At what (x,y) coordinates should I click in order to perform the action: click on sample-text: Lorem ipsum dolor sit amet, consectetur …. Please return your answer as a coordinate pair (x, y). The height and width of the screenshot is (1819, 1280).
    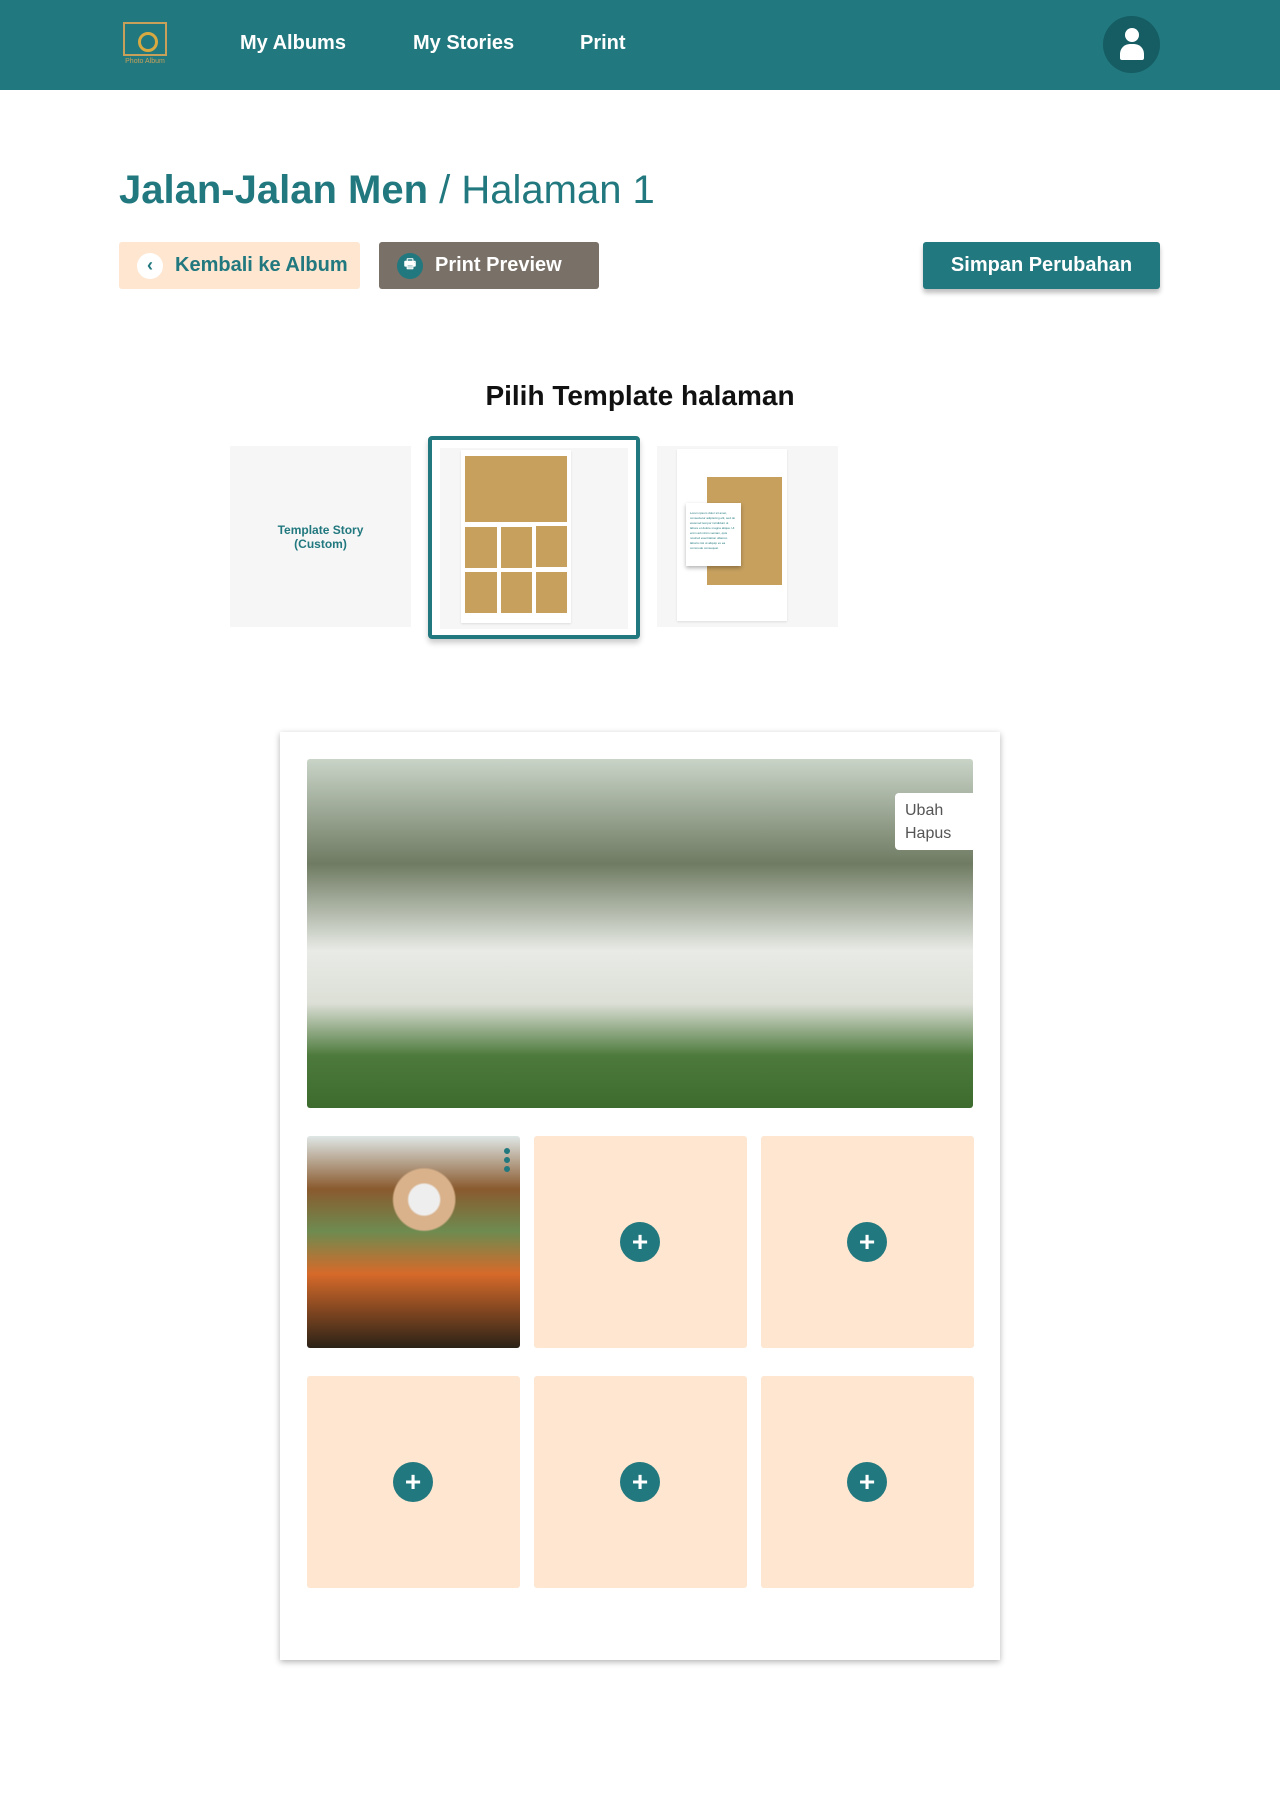
    Looking at the image, I should click on (713, 534).